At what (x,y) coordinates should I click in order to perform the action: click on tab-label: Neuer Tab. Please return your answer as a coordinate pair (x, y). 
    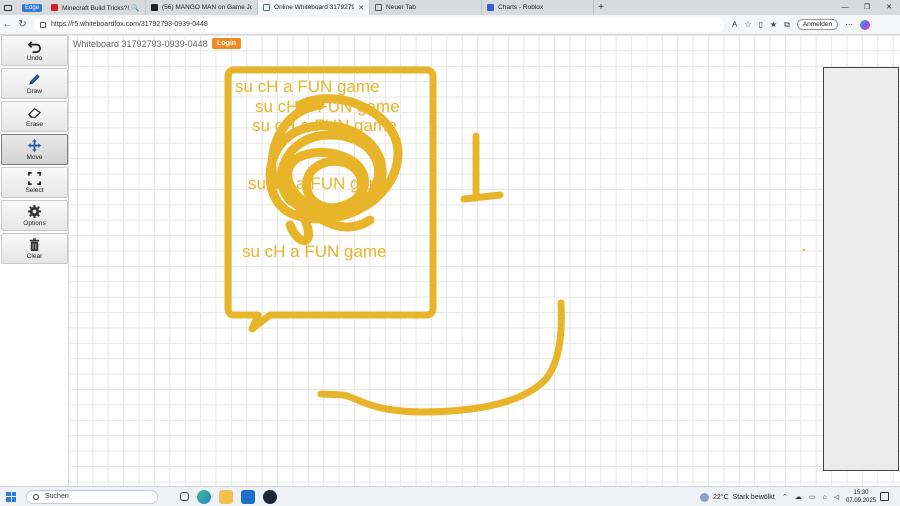
    Looking at the image, I should click on (401, 7).